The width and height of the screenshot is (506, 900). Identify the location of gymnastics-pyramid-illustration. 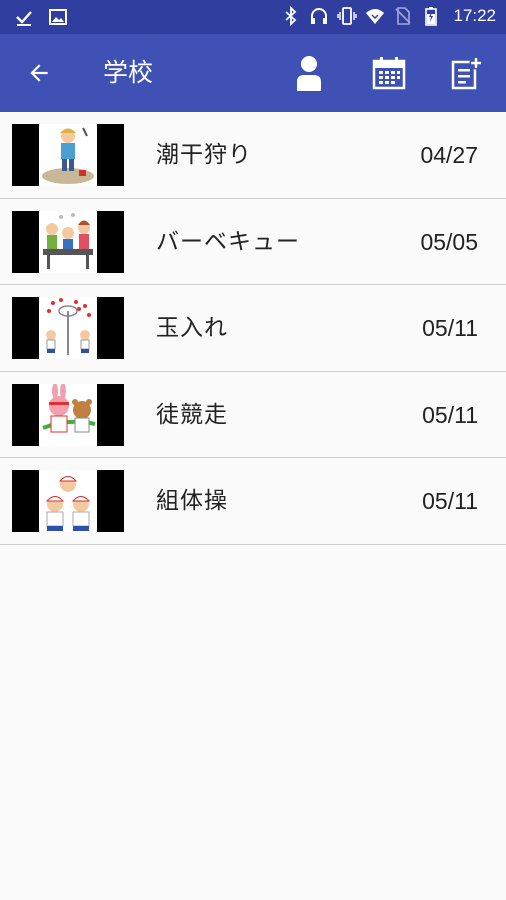
(68, 501).